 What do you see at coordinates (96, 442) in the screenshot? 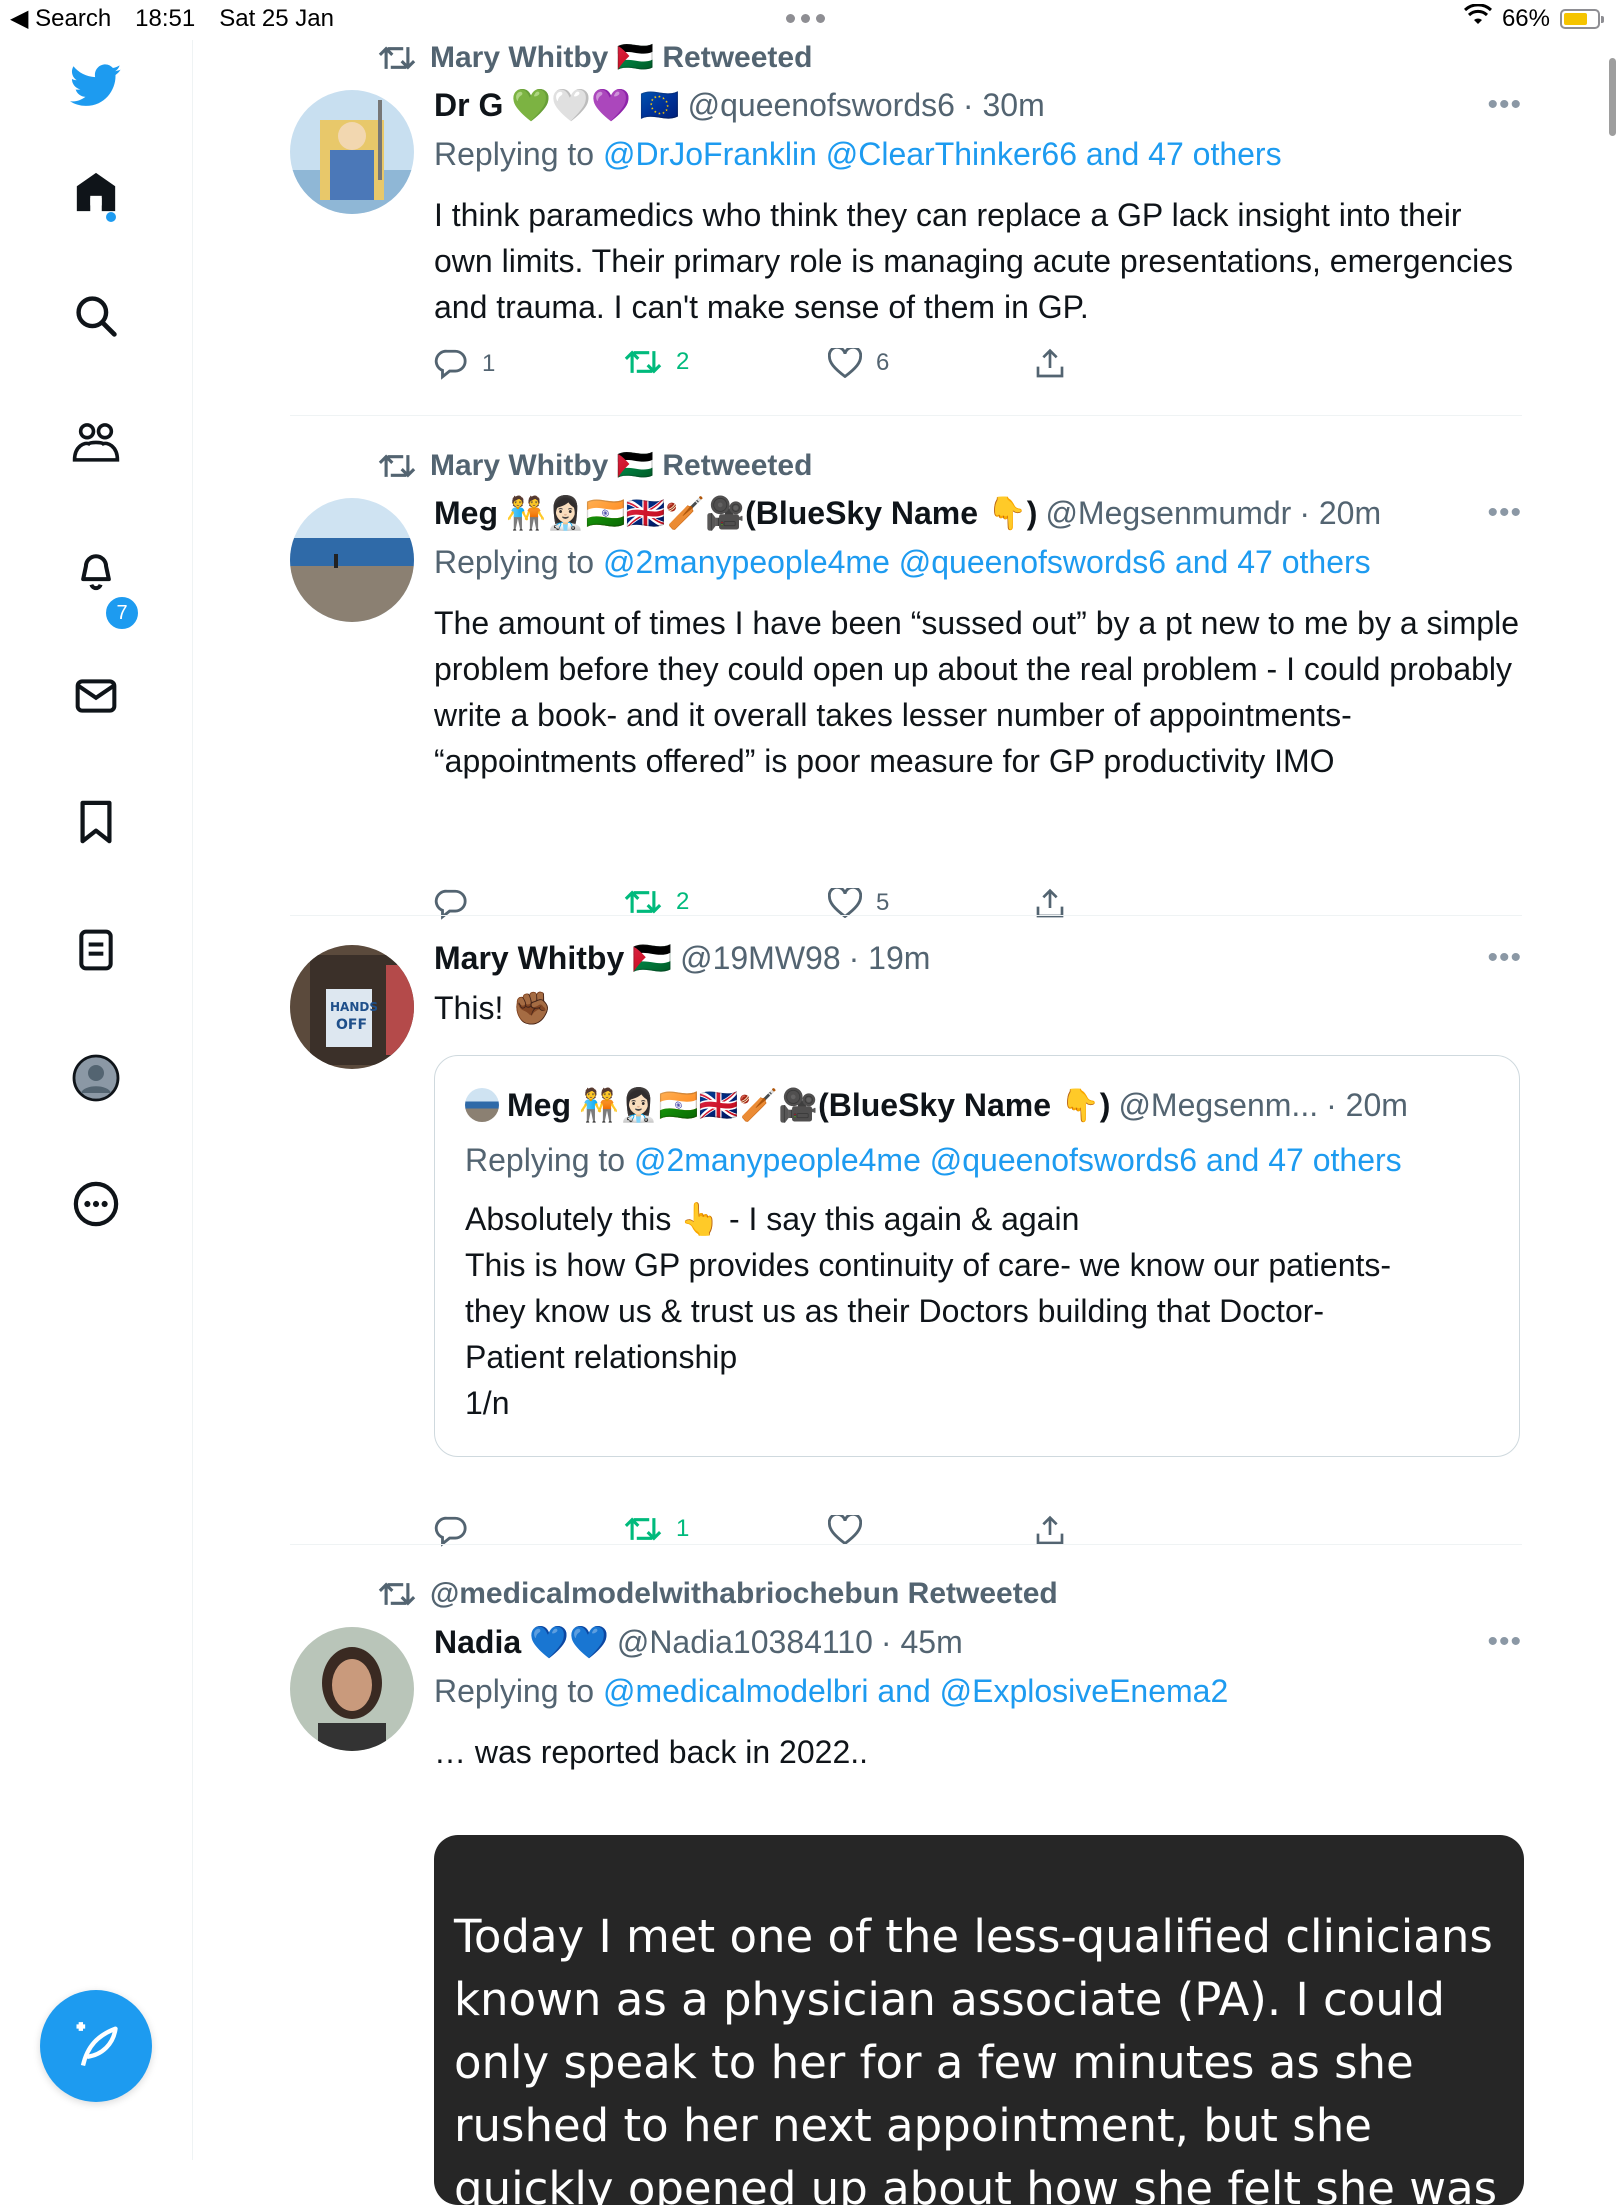
I see `communities-icon` at bounding box center [96, 442].